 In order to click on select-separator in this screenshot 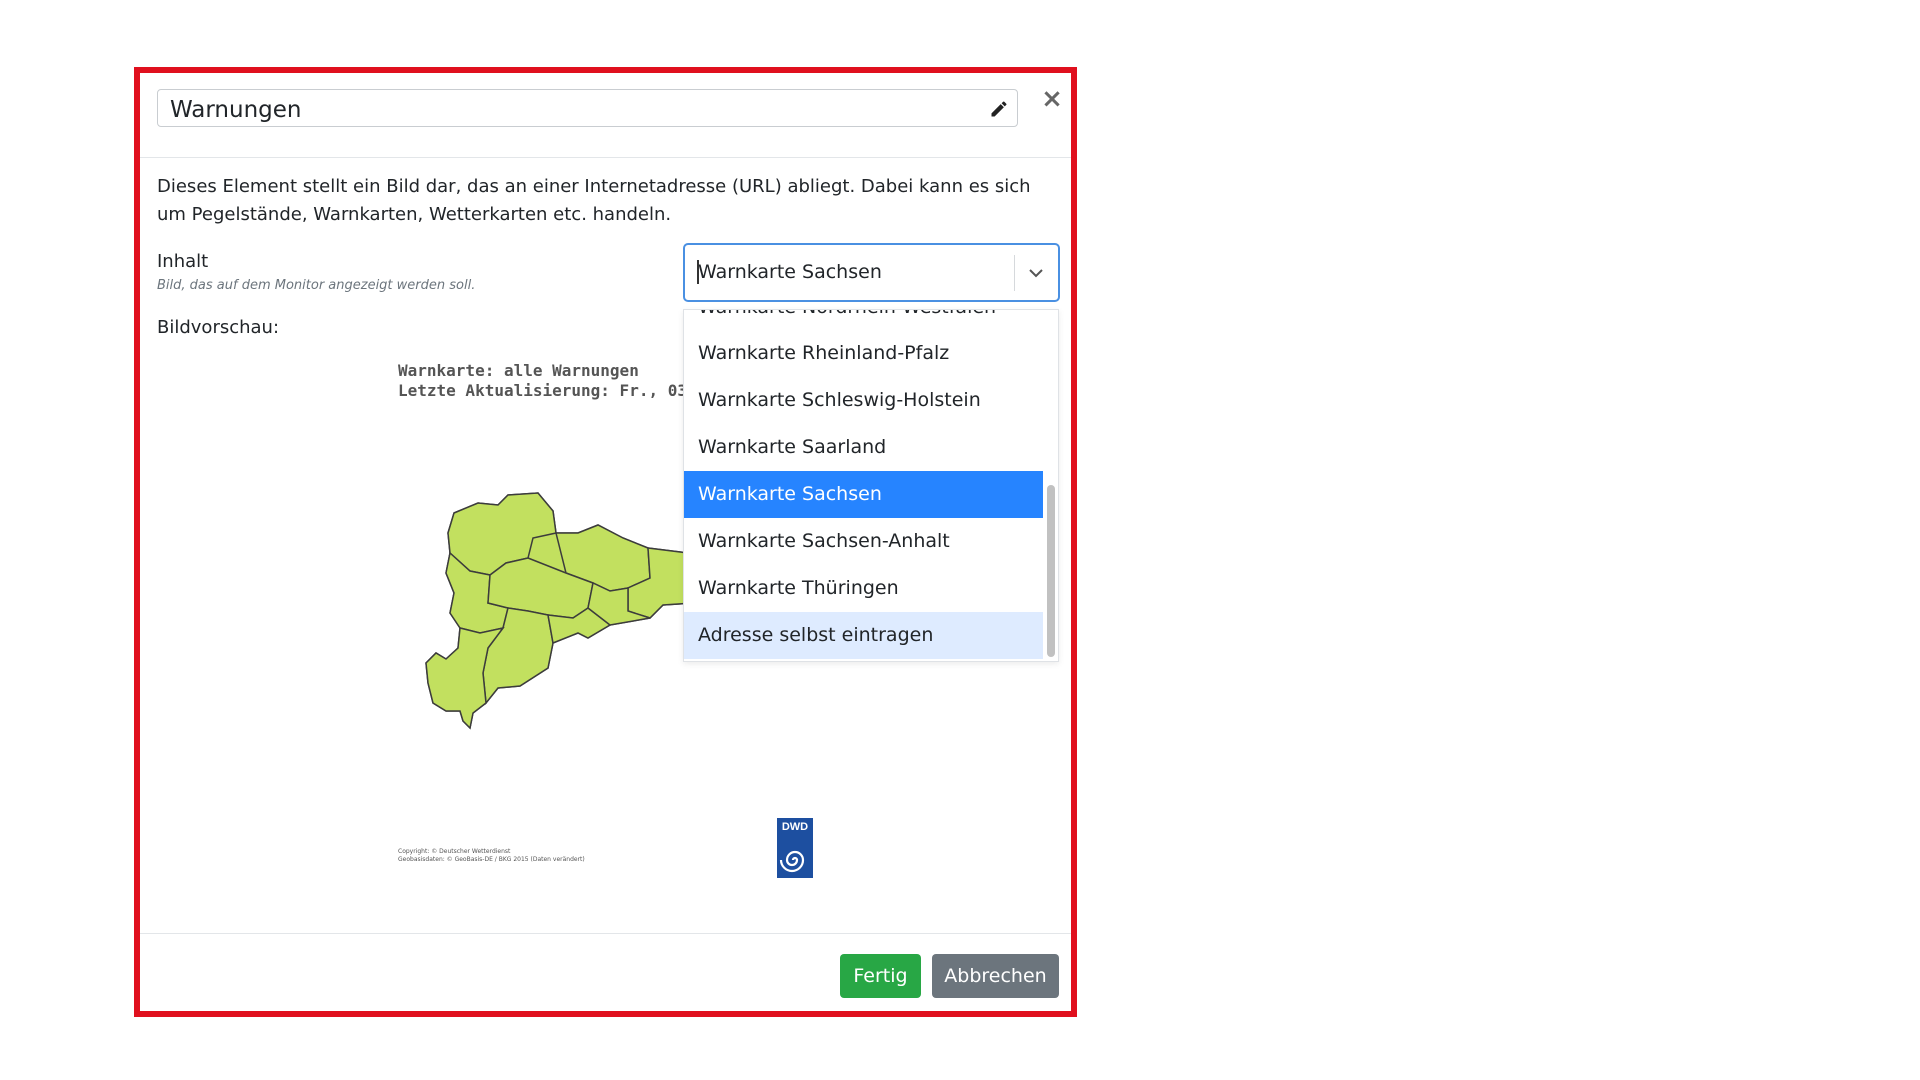, I will do `click(1014, 273)`.